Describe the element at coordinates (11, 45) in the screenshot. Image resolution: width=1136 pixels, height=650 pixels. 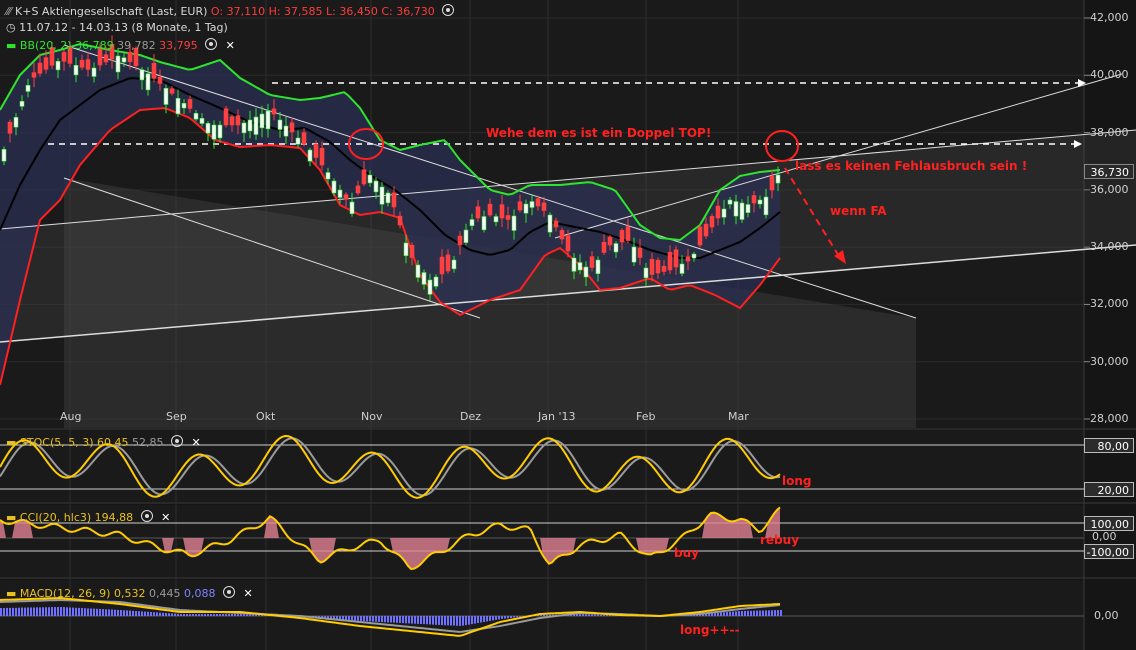
I see `bb-color-icon: ▬` at that location.